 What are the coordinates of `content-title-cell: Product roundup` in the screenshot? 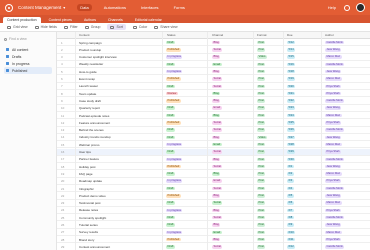 It's located at (120, 49).